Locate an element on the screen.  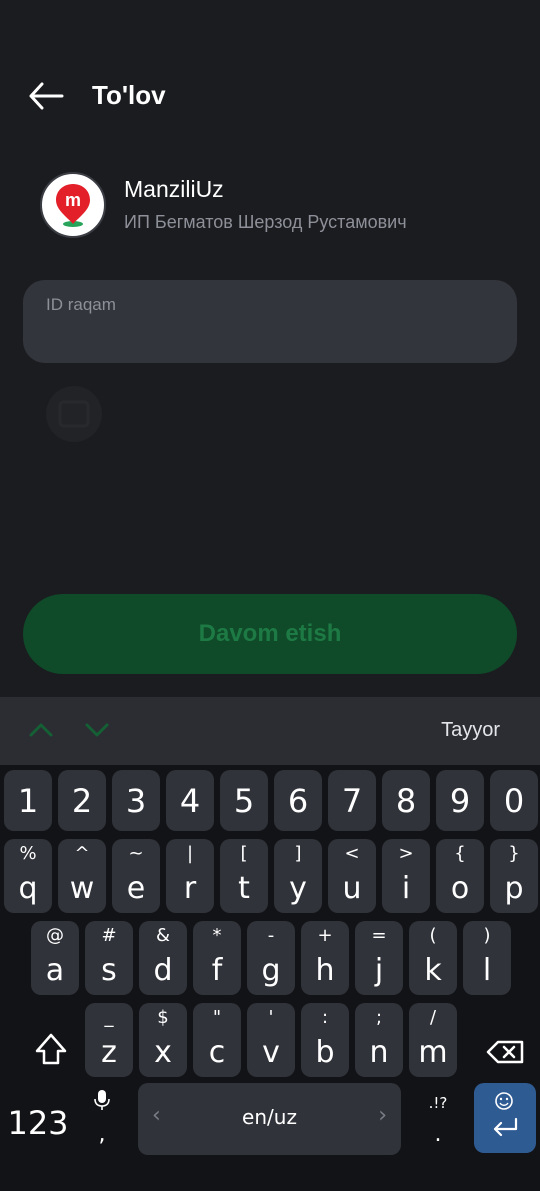
key-c-hint: " is located at coordinates (217, 1017).